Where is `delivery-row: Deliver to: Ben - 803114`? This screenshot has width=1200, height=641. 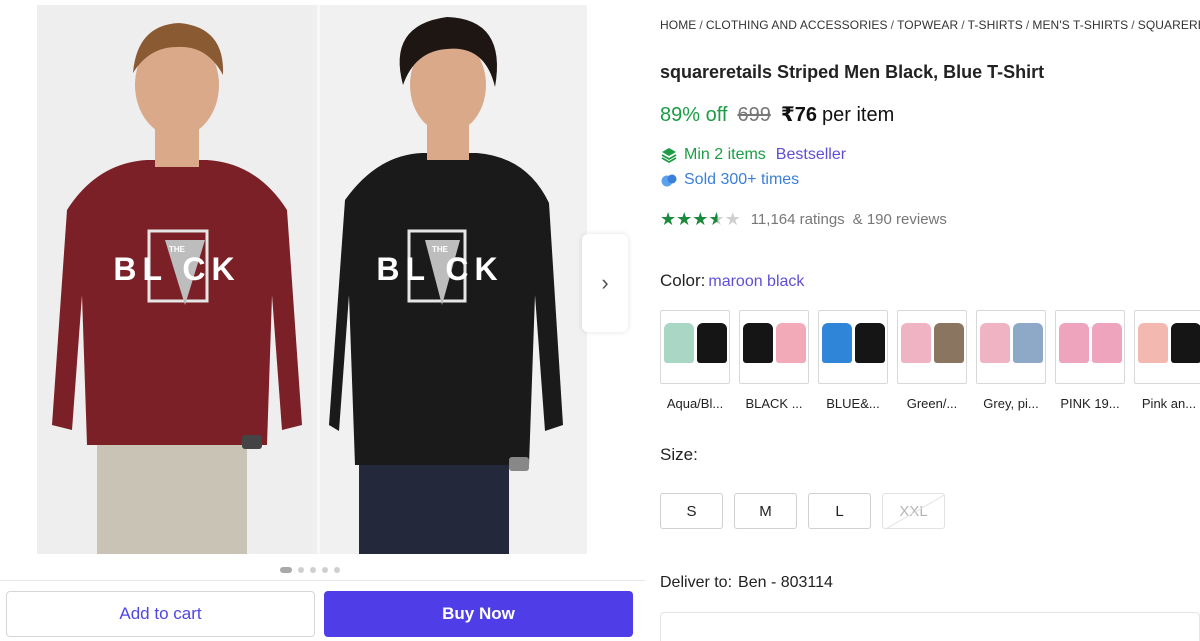
delivery-row: Deliver to: Ben - 803114 is located at coordinates (746, 583).